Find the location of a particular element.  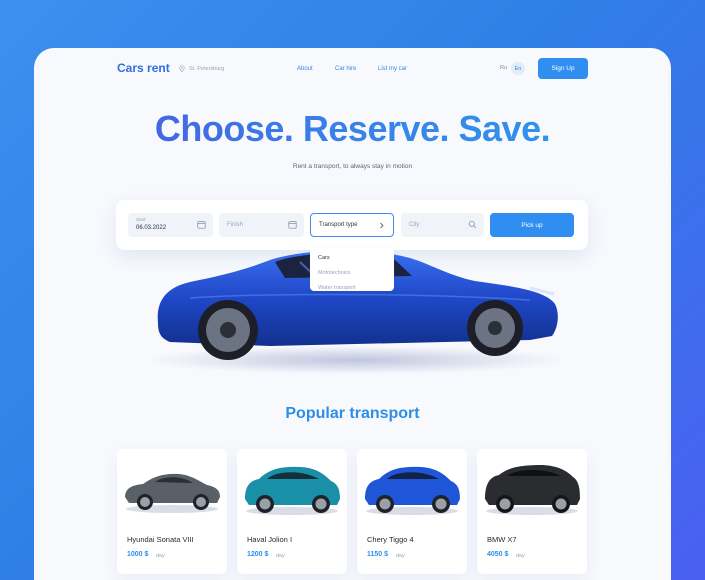

pick-up-button: Pick up is located at coordinates (532, 225).